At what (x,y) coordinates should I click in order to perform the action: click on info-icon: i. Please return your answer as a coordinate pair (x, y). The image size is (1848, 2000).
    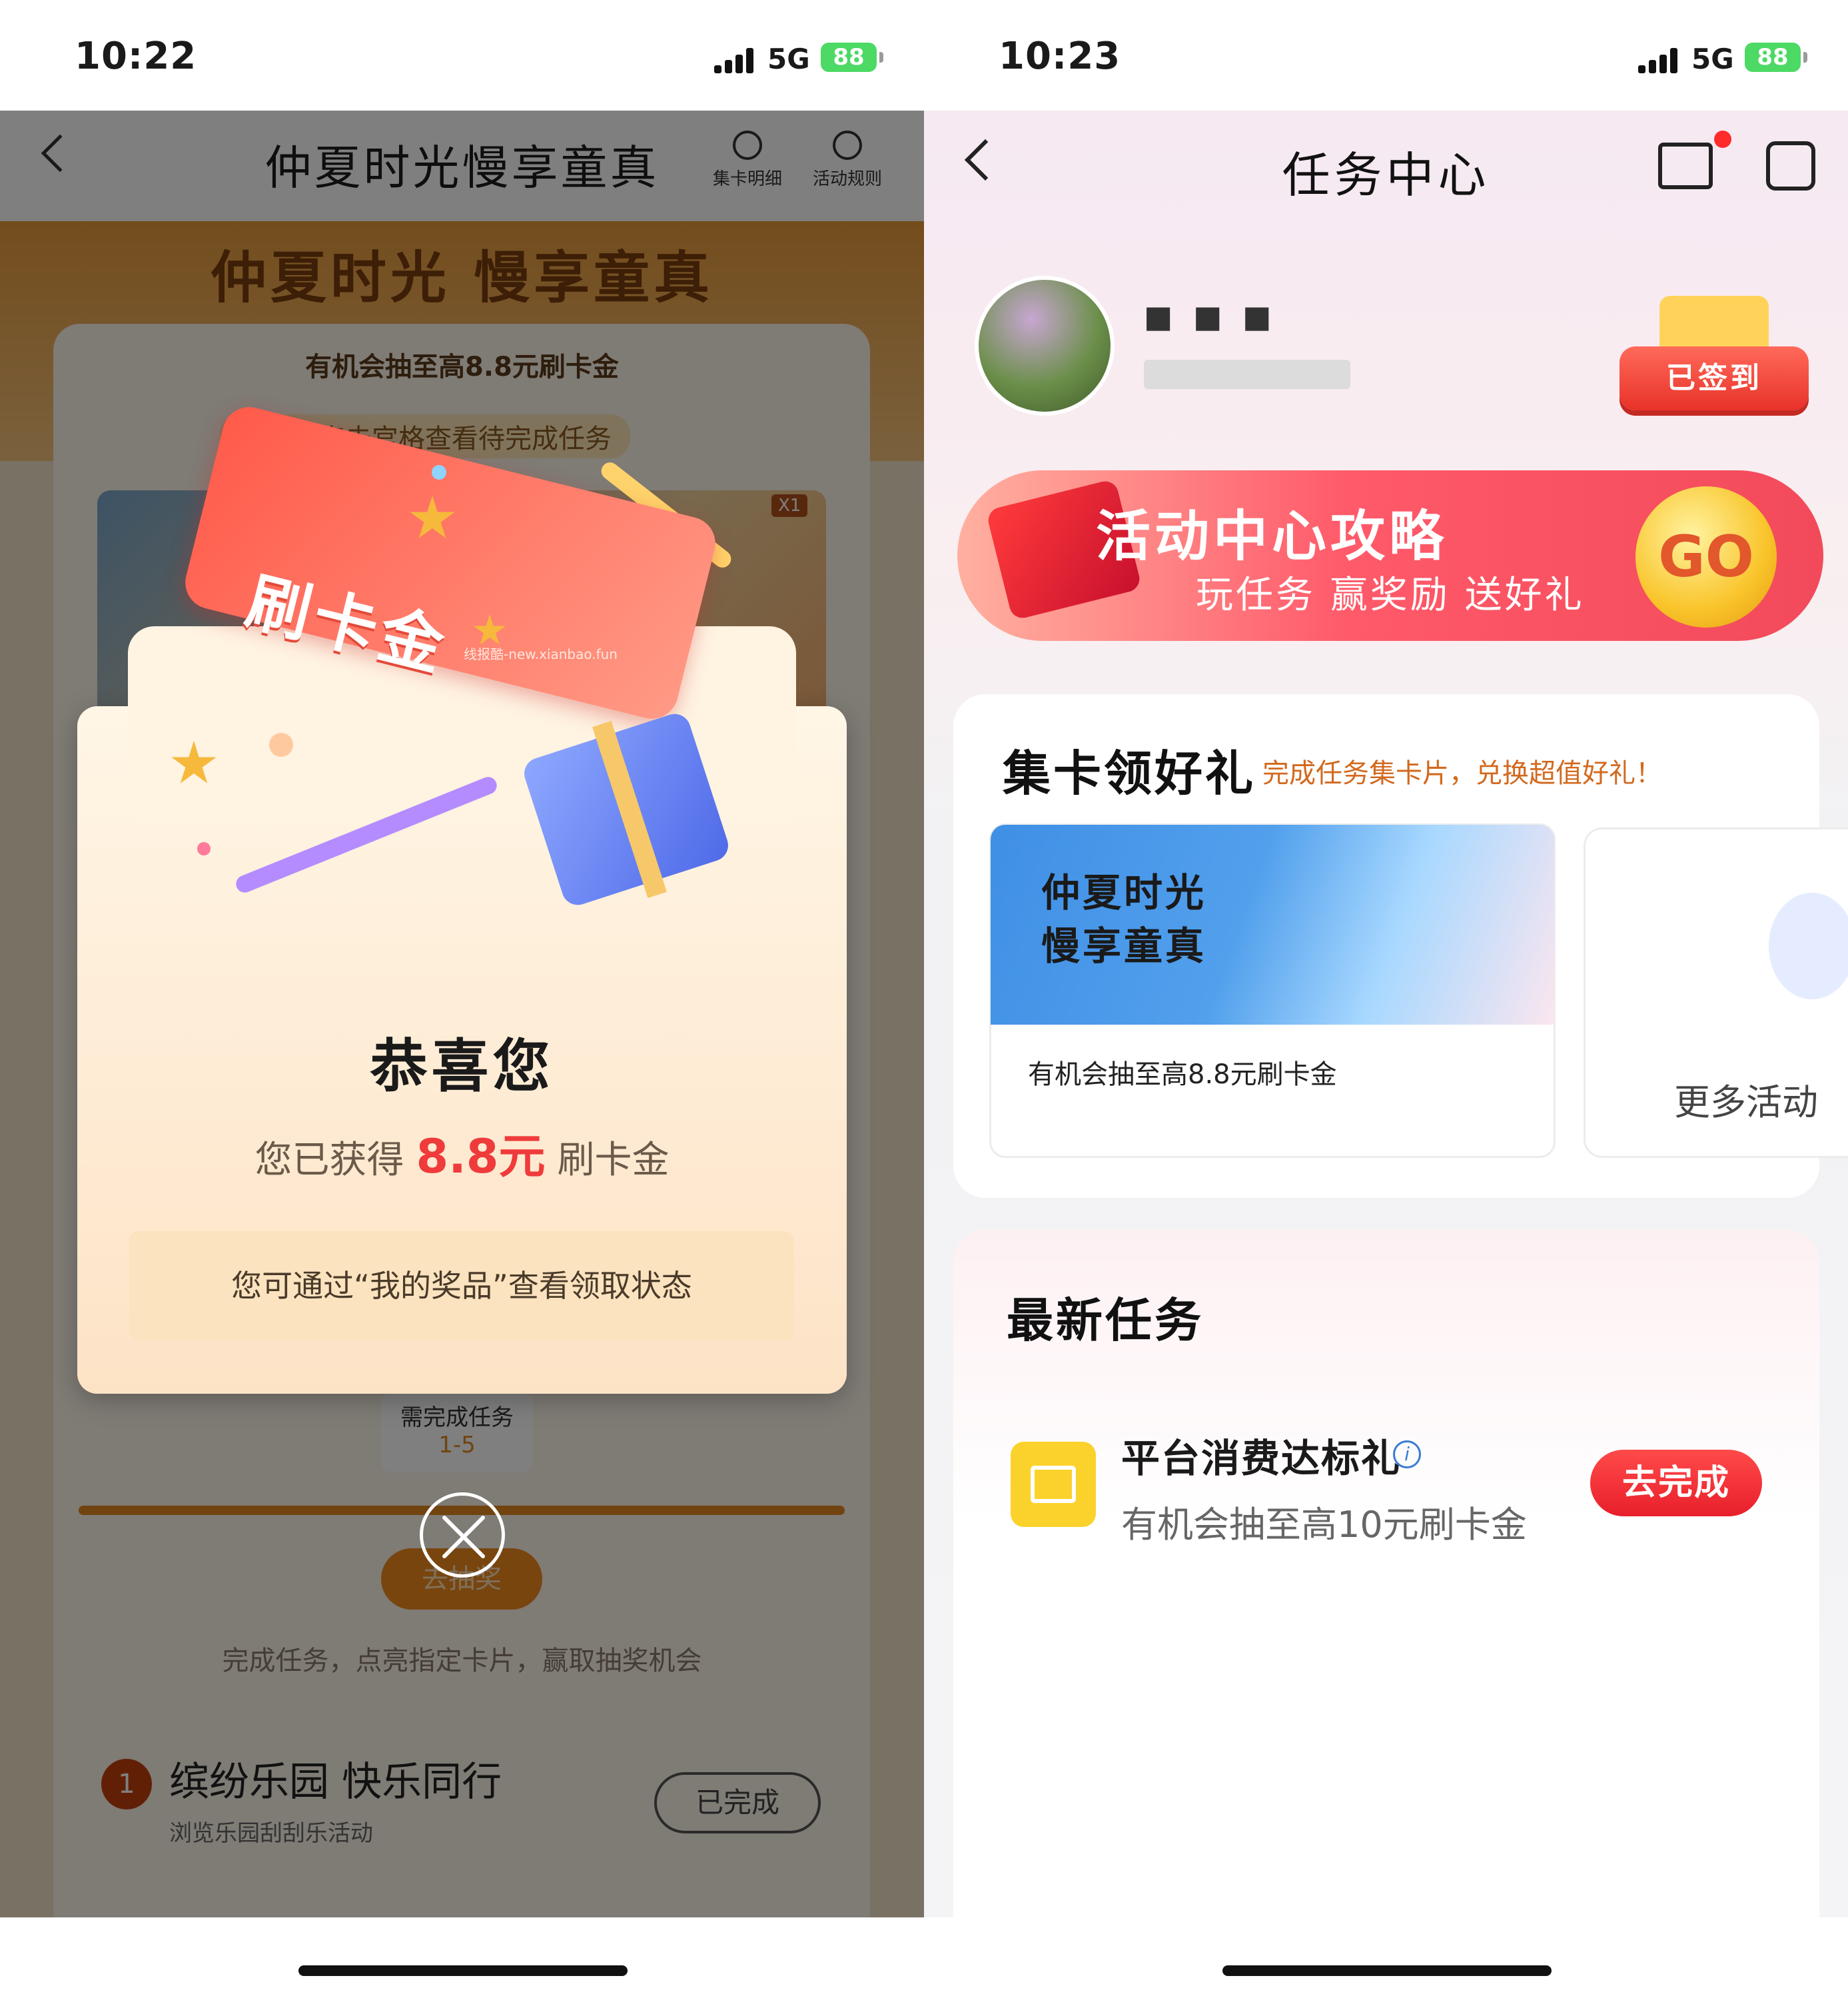
    Looking at the image, I should click on (1407, 1454).